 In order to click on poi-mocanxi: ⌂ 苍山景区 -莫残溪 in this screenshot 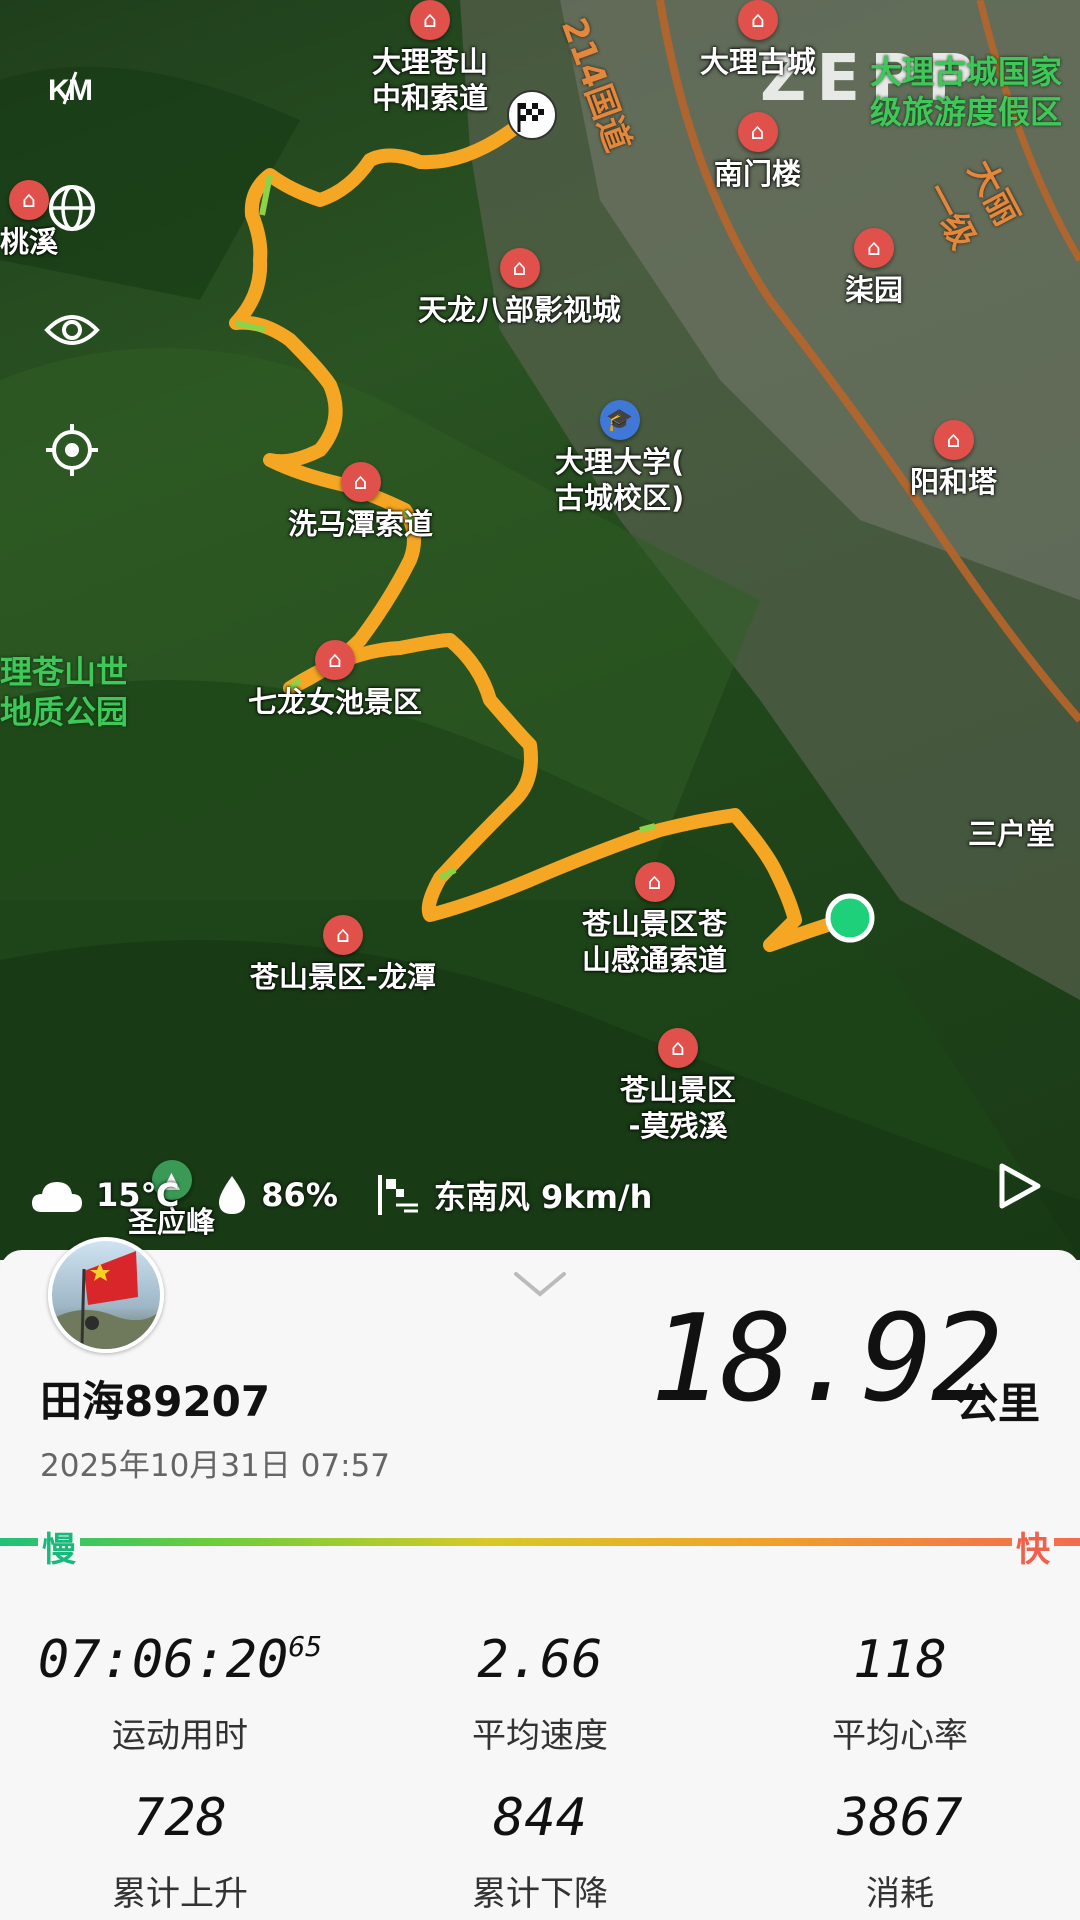, I will do `click(678, 1086)`.